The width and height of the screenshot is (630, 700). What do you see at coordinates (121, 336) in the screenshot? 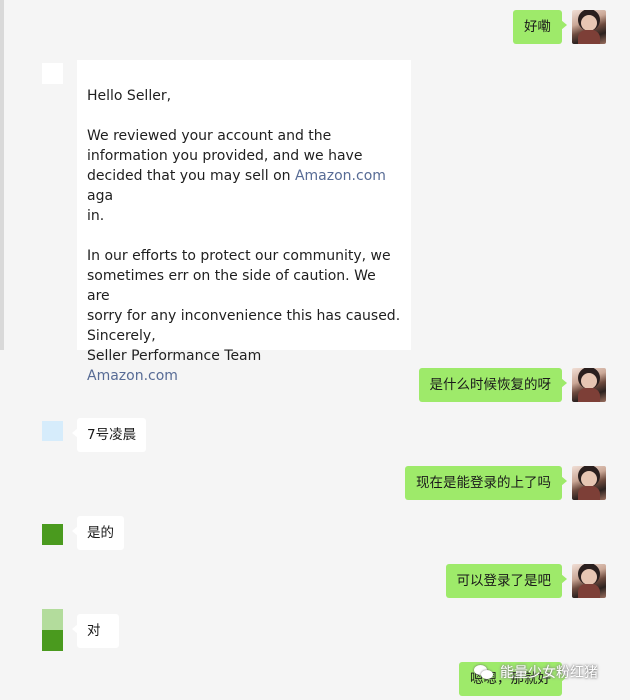
I see `email-sign-off: Sincerely,` at bounding box center [121, 336].